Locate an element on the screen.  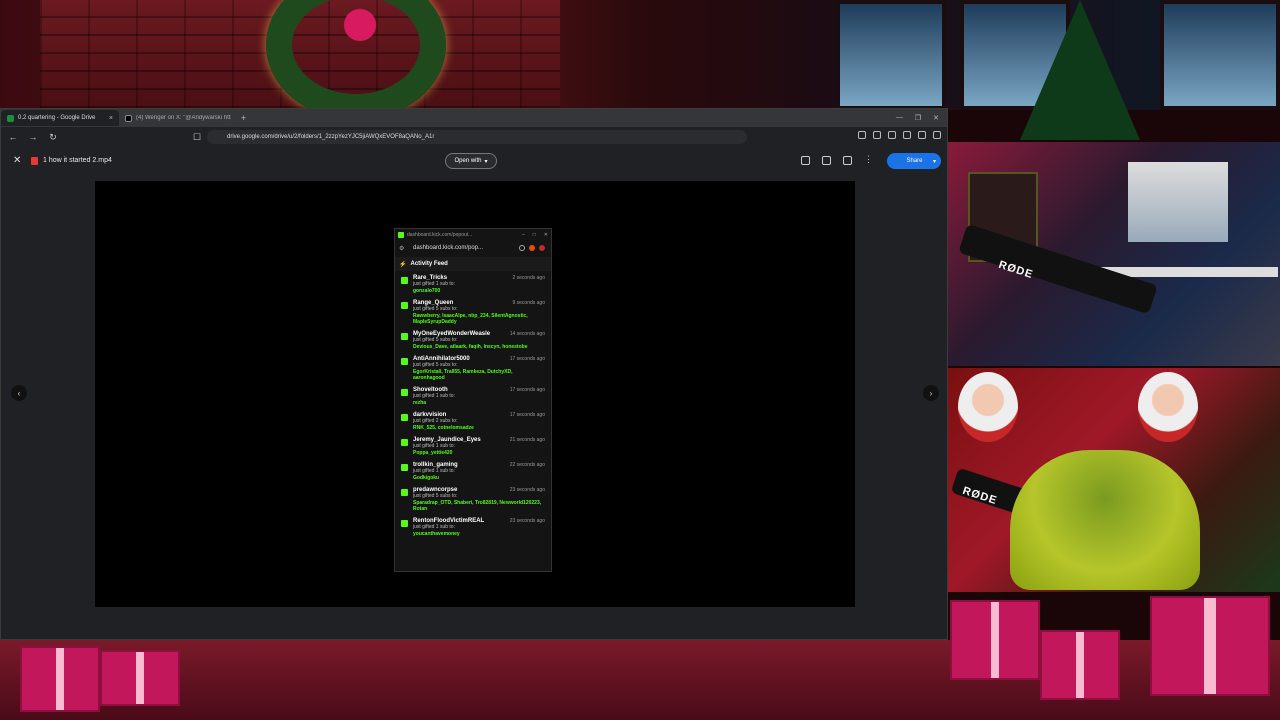
brave-shield-icon is located at coordinates (532, 248).